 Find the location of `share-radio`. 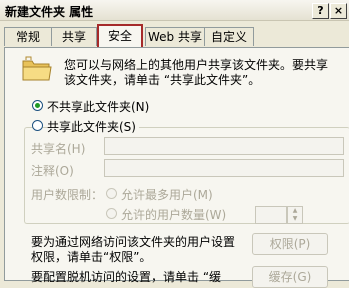

share-radio is located at coordinates (37, 125).